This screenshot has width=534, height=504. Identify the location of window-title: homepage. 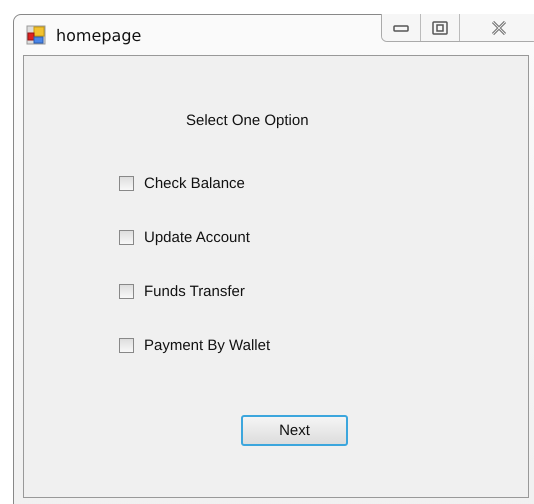
(99, 35).